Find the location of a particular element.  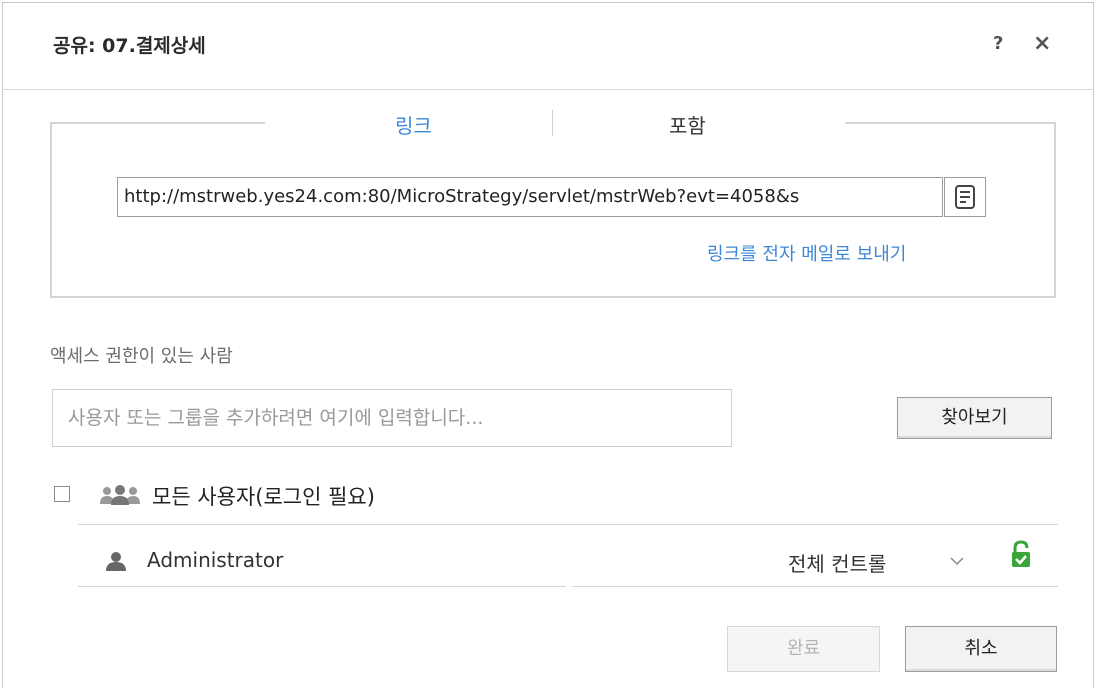

cancel-button: 취소 is located at coordinates (981, 649).